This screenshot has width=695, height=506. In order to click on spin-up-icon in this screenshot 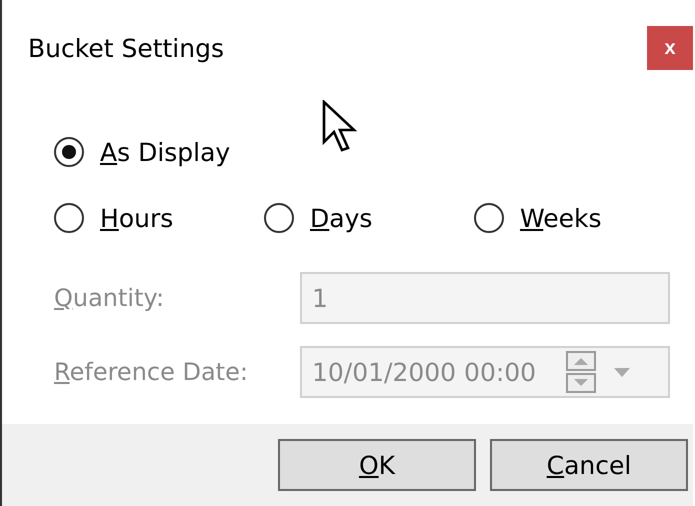, I will do `click(581, 361)`.